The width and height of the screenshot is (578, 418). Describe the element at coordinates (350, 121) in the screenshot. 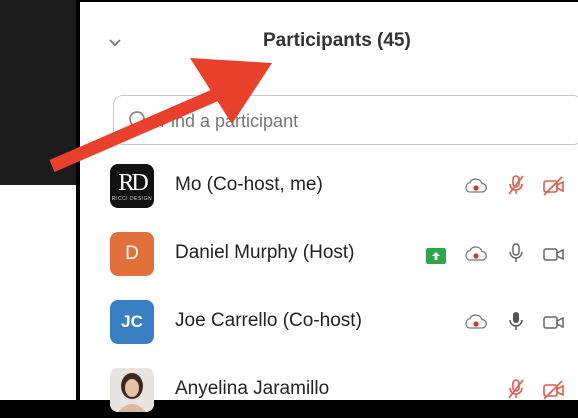

I see `search-input` at that location.